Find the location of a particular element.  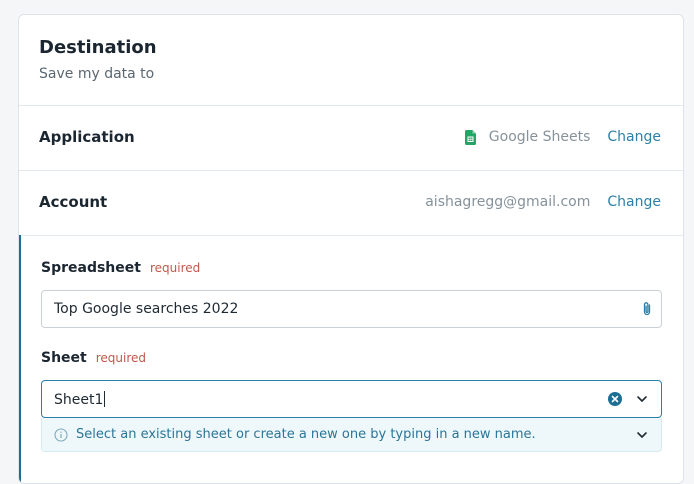

application-row: Application Google Sheets Change is located at coordinates (351, 138).